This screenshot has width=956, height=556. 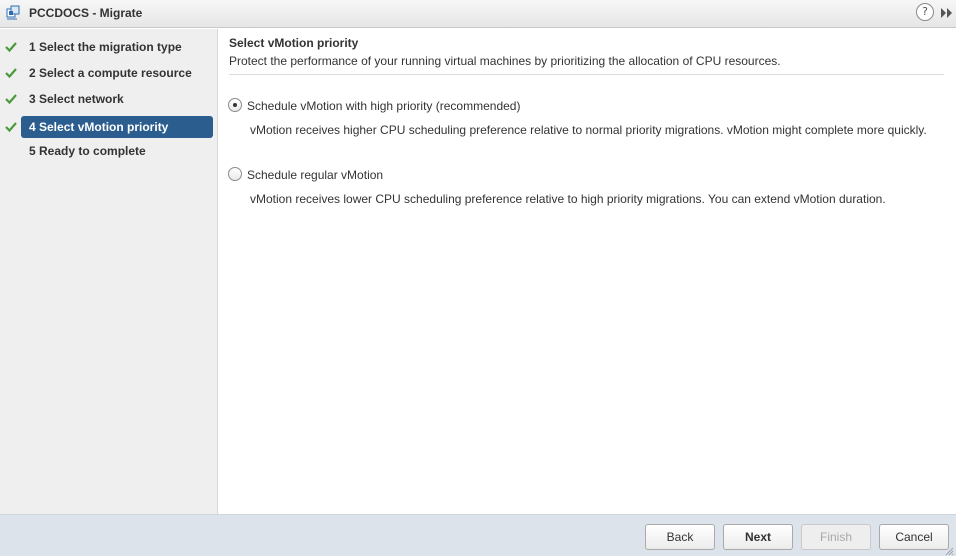 I want to click on window-title: PCCDOCS - Migrate, so click(x=86, y=13).